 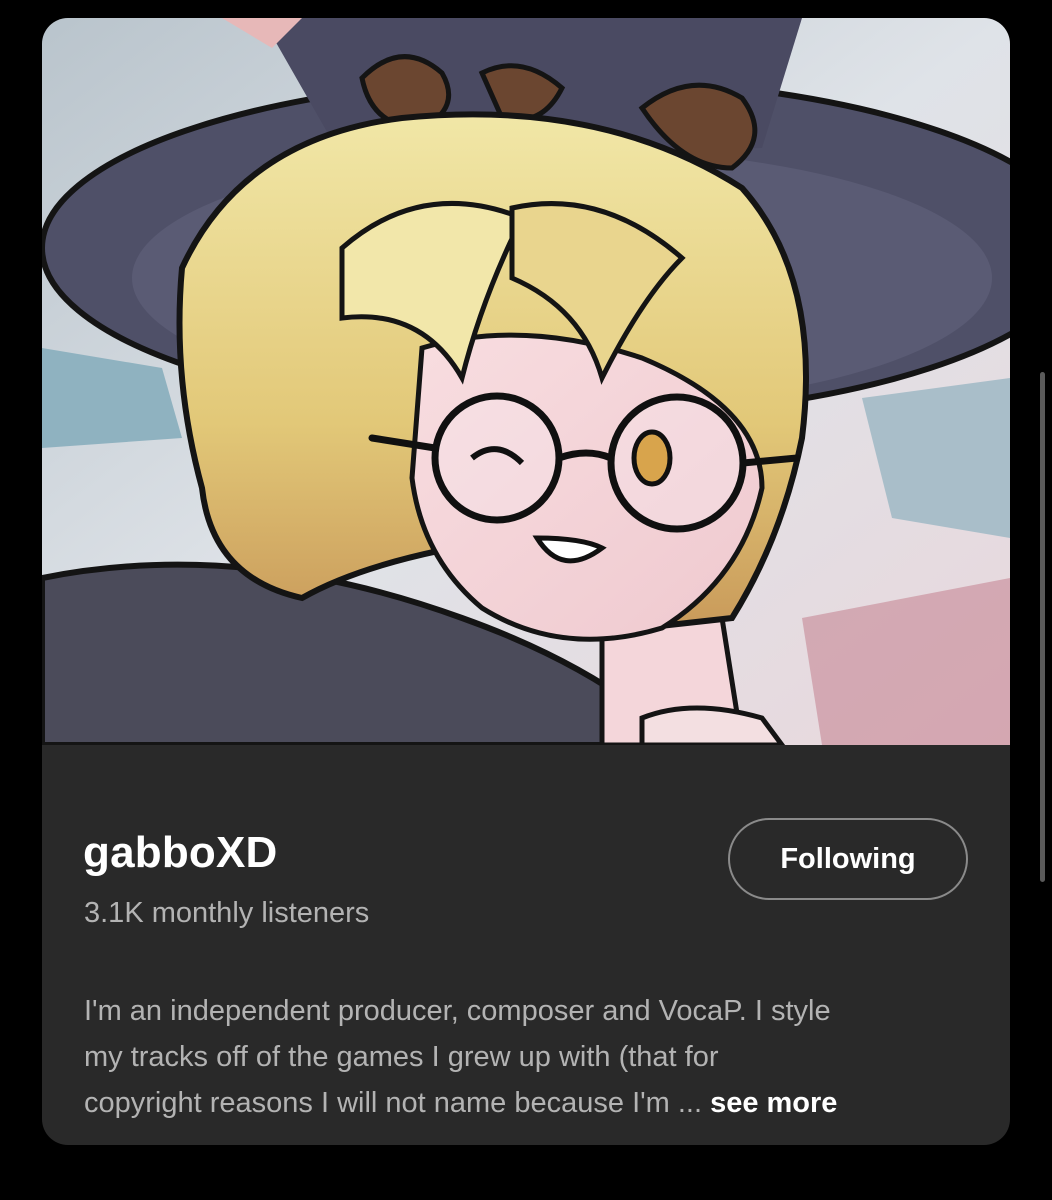 I want to click on scrollbar, so click(x=1042, y=627).